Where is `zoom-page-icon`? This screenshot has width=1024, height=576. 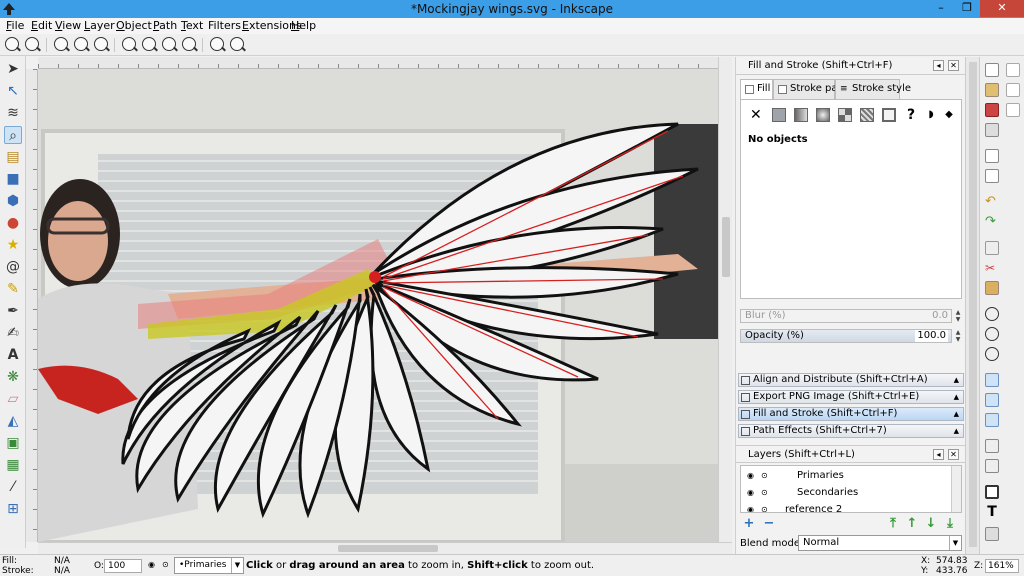
zoom-page-icon is located at coordinates (169, 44).